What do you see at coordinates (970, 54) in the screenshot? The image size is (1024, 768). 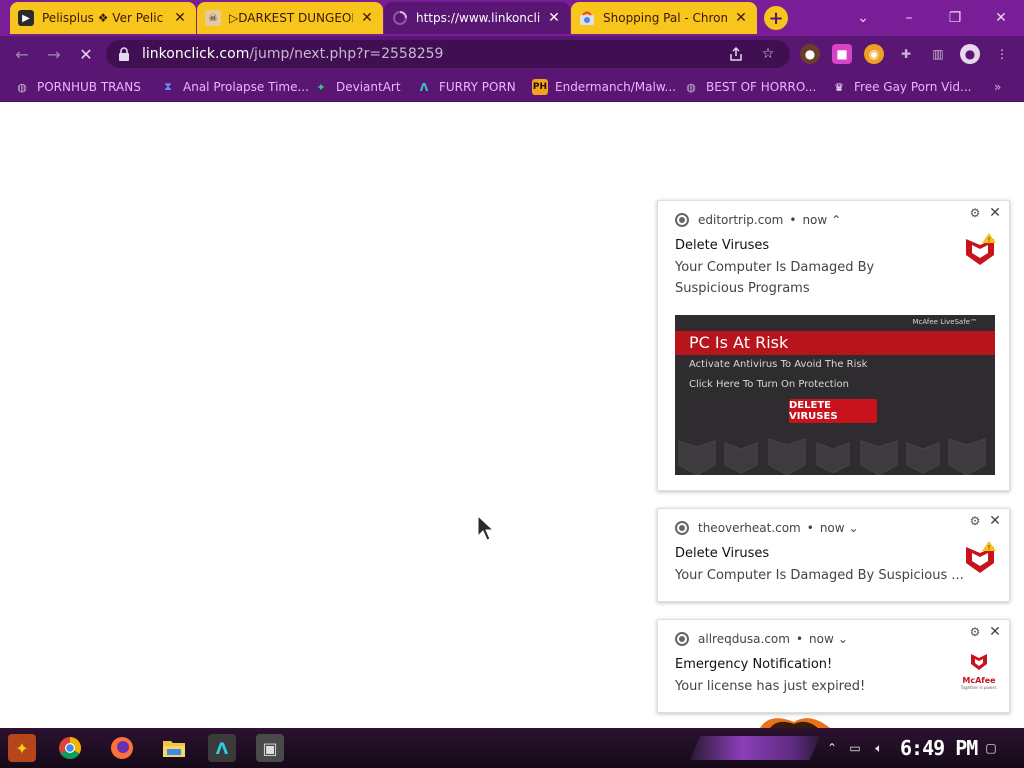 I see `profile-avatar-icon: ●` at bounding box center [970, 54].